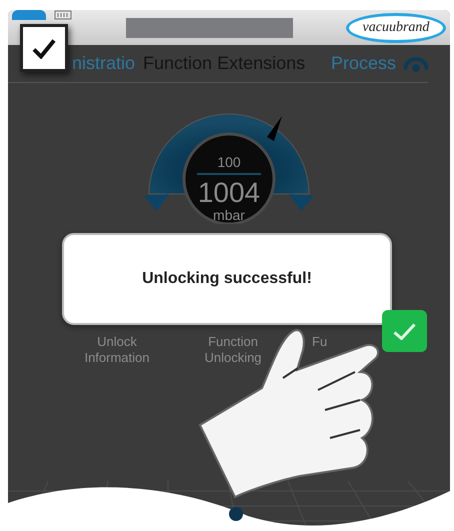  Describe the element at coordinates (396, 27) in the screenshot. I see `brand-logo: vacuubrand` at that location.